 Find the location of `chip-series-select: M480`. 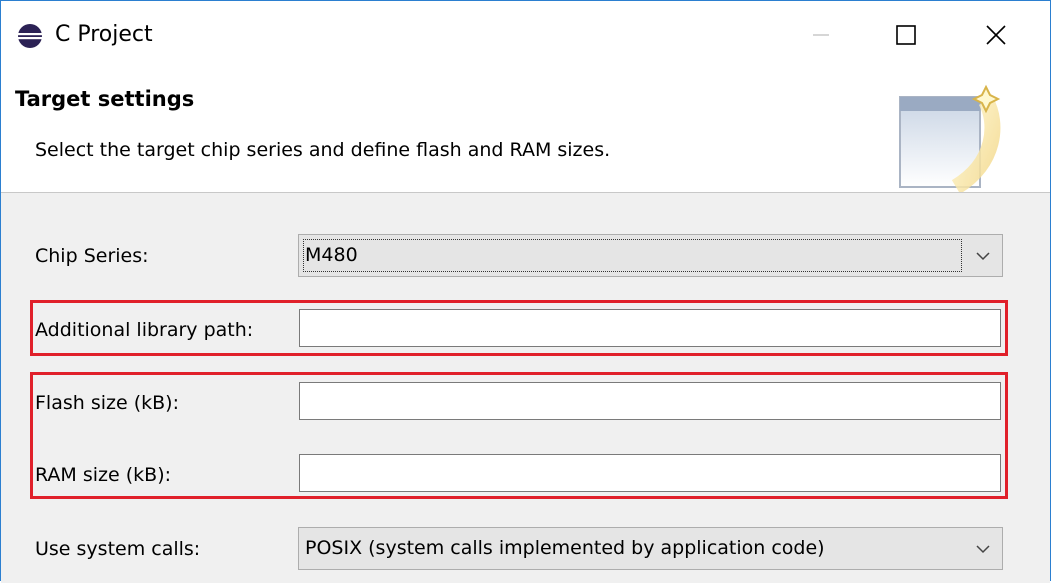

chip-series-select: M480 is located at coordinates (650, 255).